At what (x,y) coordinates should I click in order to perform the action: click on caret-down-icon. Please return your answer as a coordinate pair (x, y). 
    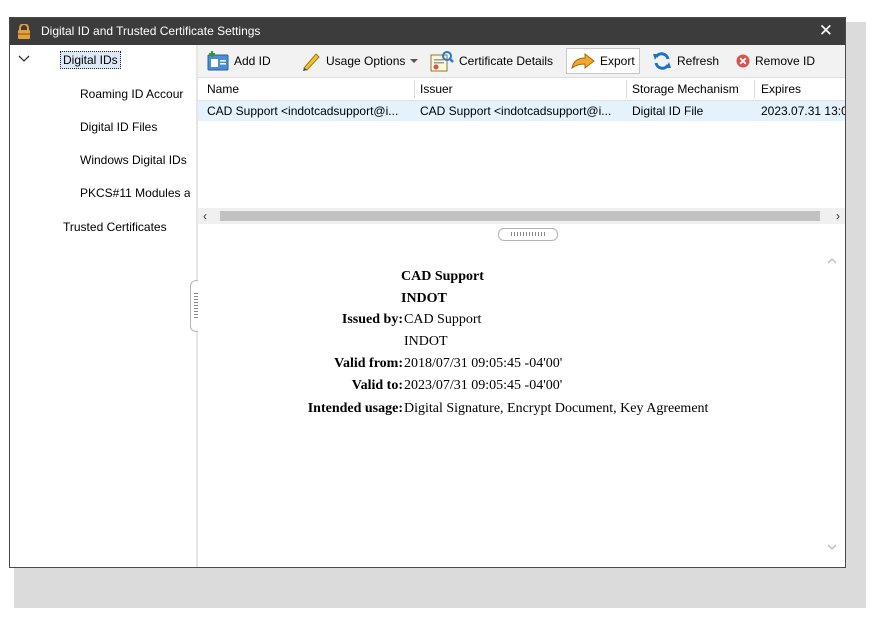
    Looking at the image, I should click on (414, 61).